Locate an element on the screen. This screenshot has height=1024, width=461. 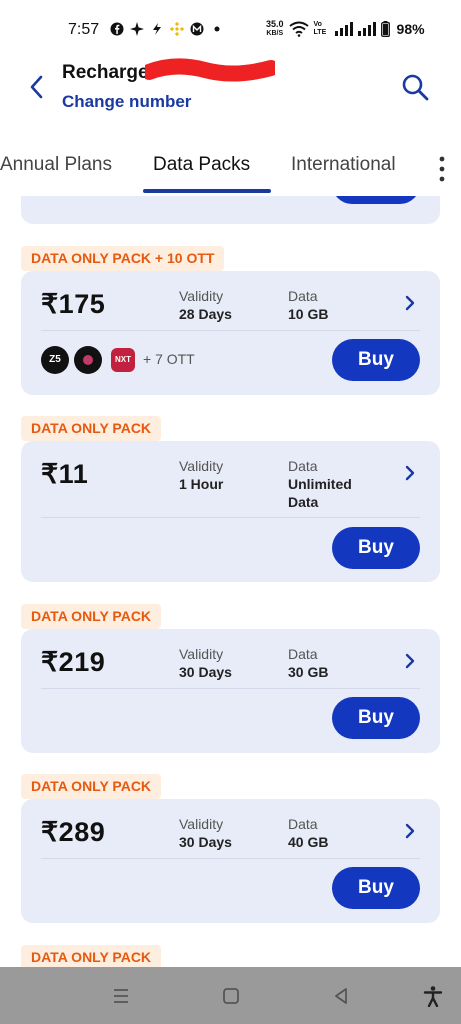
tab-data-packs: Data Packs is located at coordinates (201, 165).